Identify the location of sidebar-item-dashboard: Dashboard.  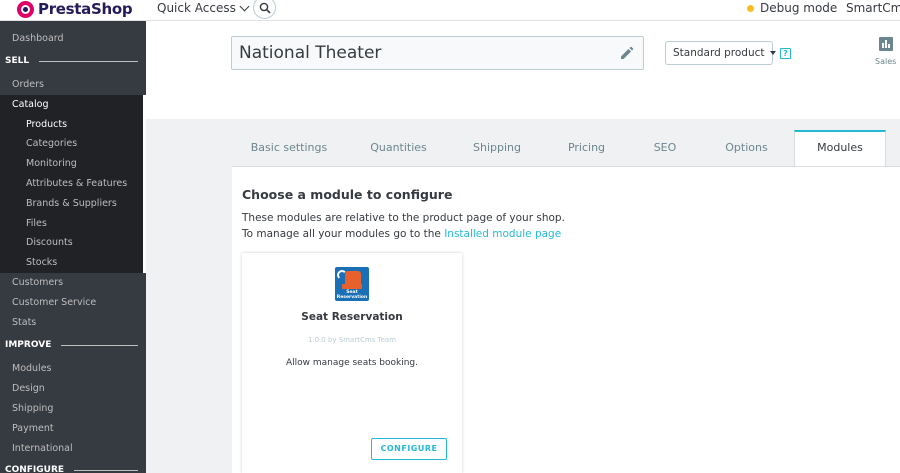
(38, 38).